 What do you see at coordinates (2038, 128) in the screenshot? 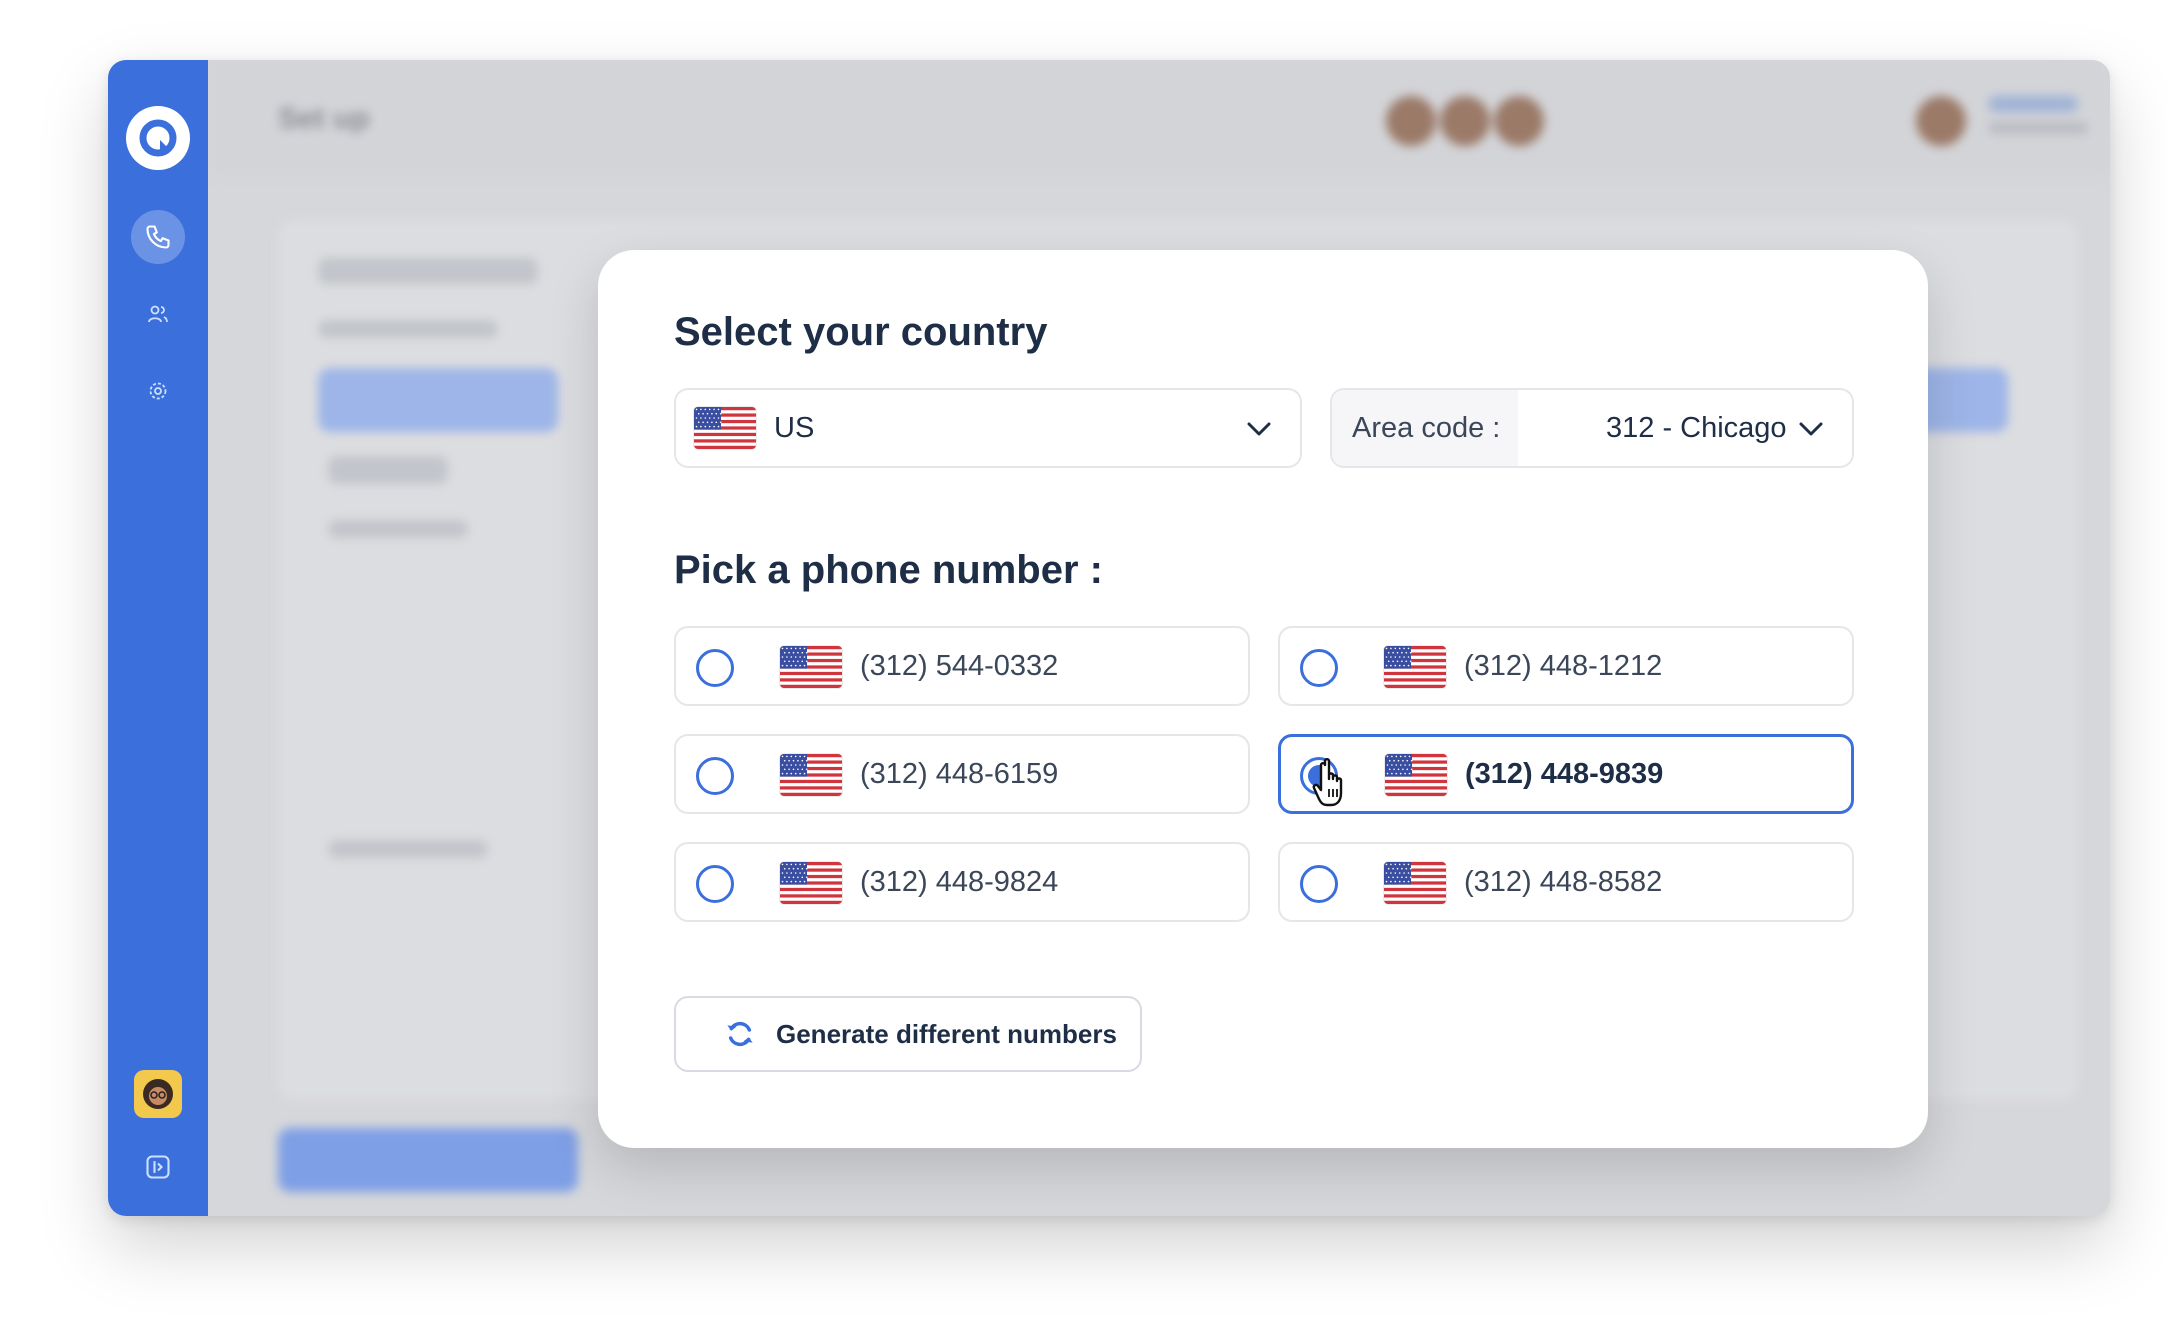
I see `user-subtitle-placeholder` at bounding box center [2038, 128].